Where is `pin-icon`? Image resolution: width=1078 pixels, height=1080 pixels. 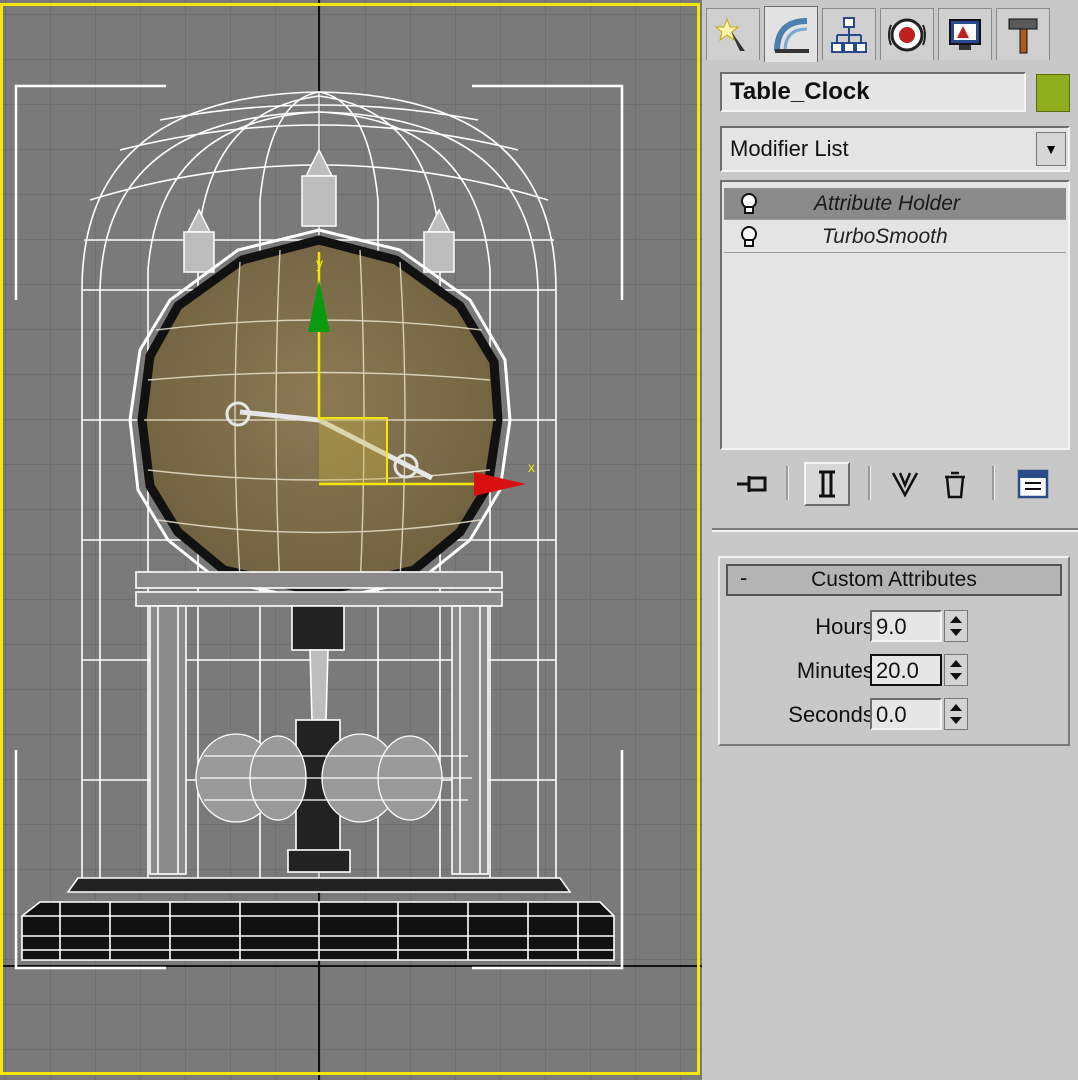
pin-icon is located at coordinates (752, 484).